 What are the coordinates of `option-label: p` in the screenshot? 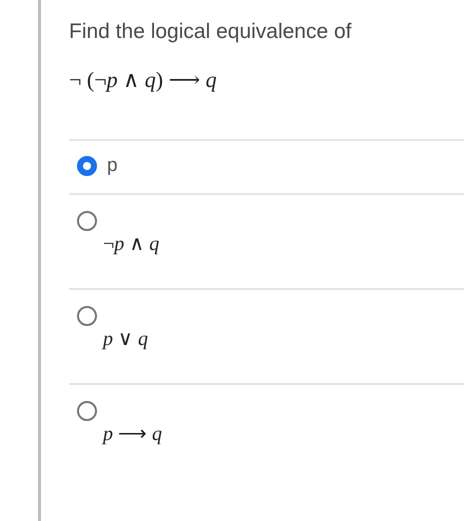 It's located at (112, 166).